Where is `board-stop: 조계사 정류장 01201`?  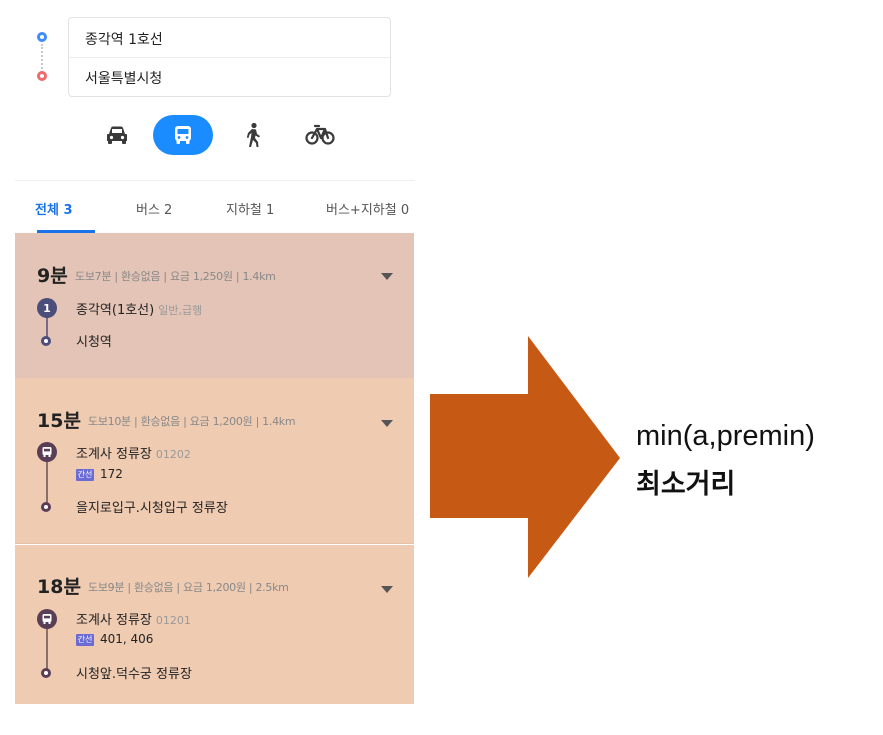 board-stop: 조계사 정류장 01201 is located at coordinates (133, 618).